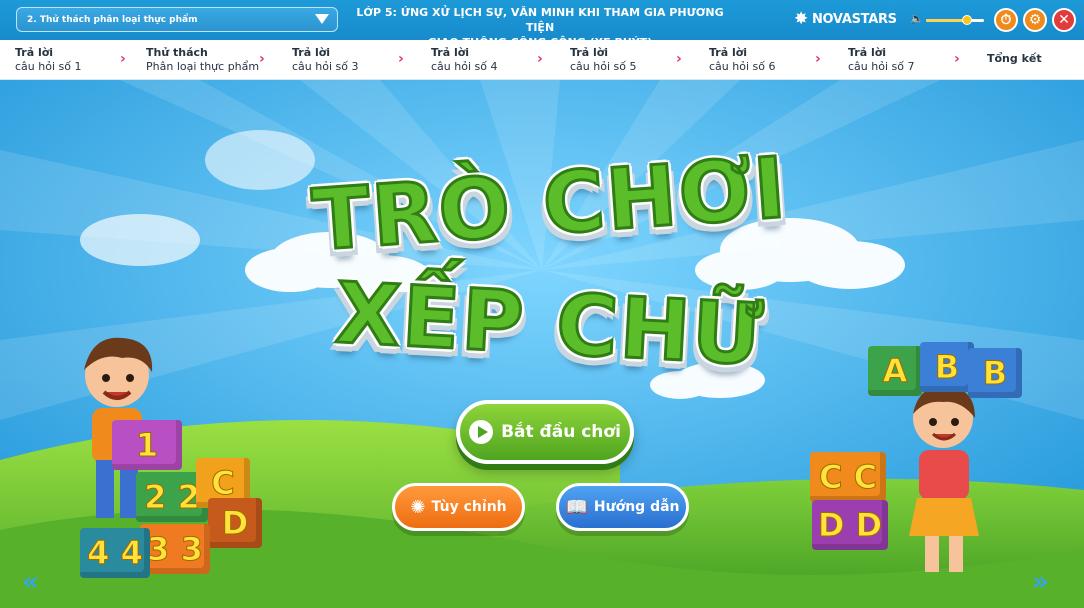 The height and width of the screenshot is (608, 1084). Describe the element at coordinates (917, 18) in the screenshot. I see `speaker-icon: 🔈` at that location.